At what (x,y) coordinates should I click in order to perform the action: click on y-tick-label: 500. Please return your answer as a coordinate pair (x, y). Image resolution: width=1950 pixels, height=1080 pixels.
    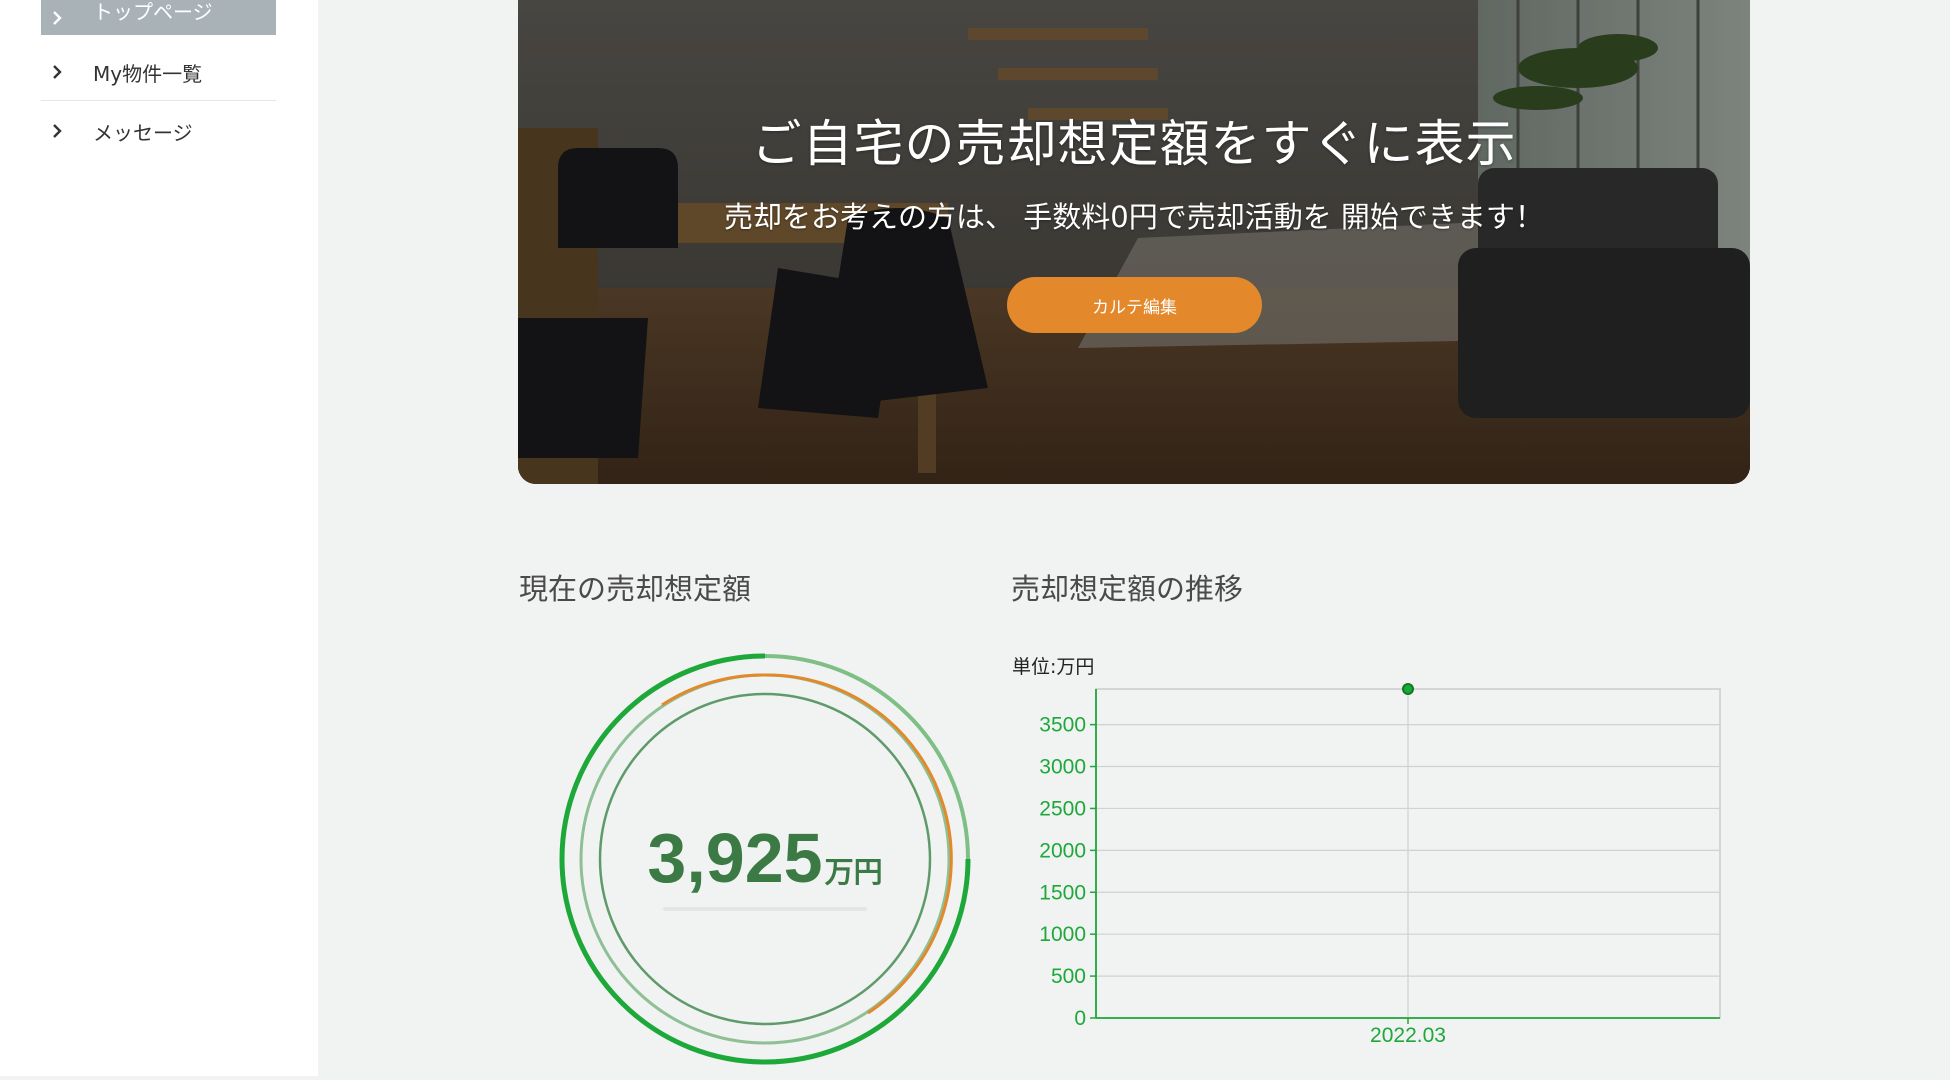
    Looking at the image, I should click on (1068, 976).